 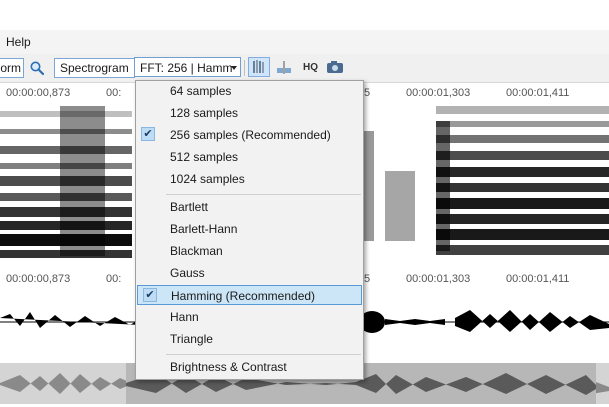 I want to click on menu-item-label: Brightness & Contrast, so click(x=228, y=367).